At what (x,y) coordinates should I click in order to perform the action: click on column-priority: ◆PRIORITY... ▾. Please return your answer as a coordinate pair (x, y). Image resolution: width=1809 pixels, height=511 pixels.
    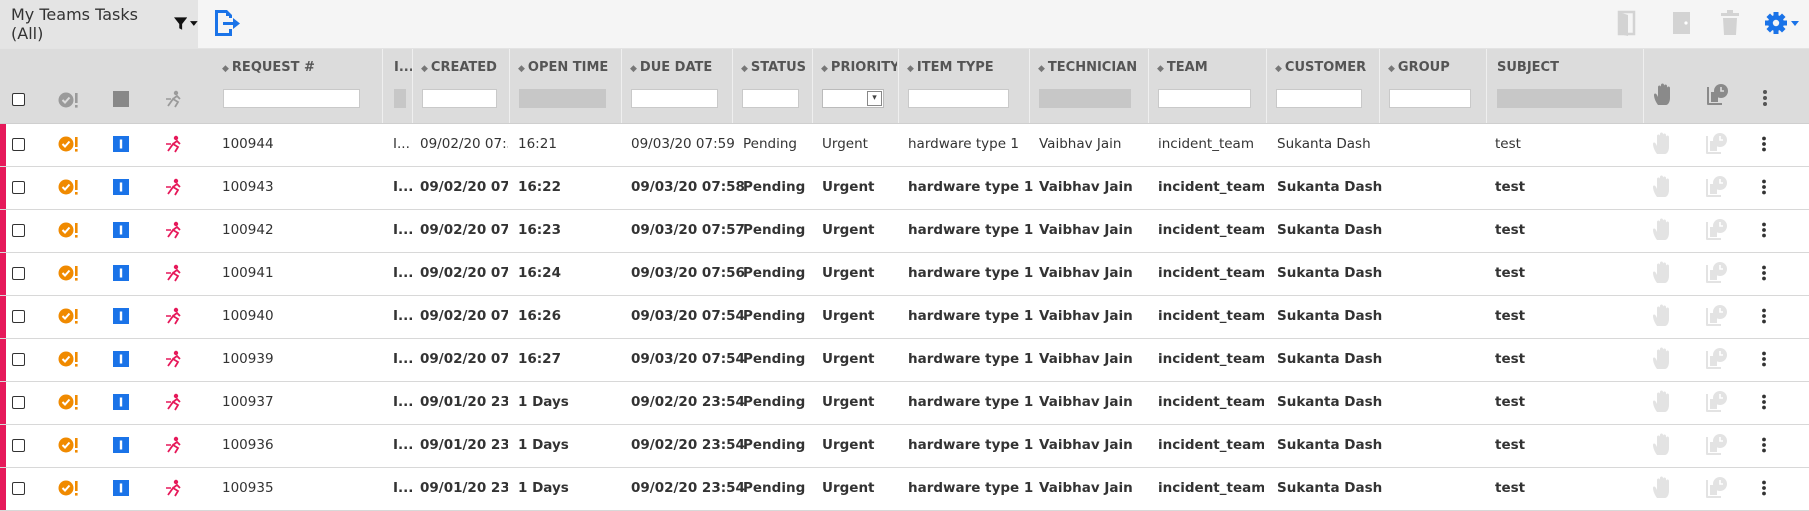
    Looking at the image, I should click on (855, 86).